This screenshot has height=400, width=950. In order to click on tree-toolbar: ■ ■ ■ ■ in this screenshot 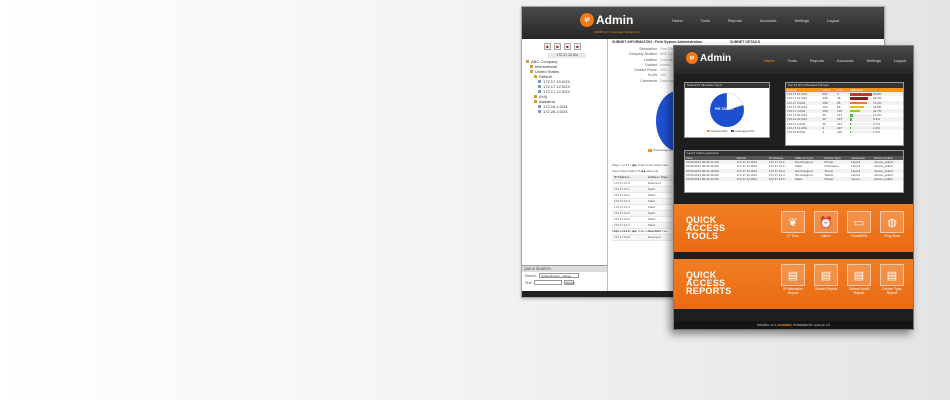, I will do `click(562, 46)`.